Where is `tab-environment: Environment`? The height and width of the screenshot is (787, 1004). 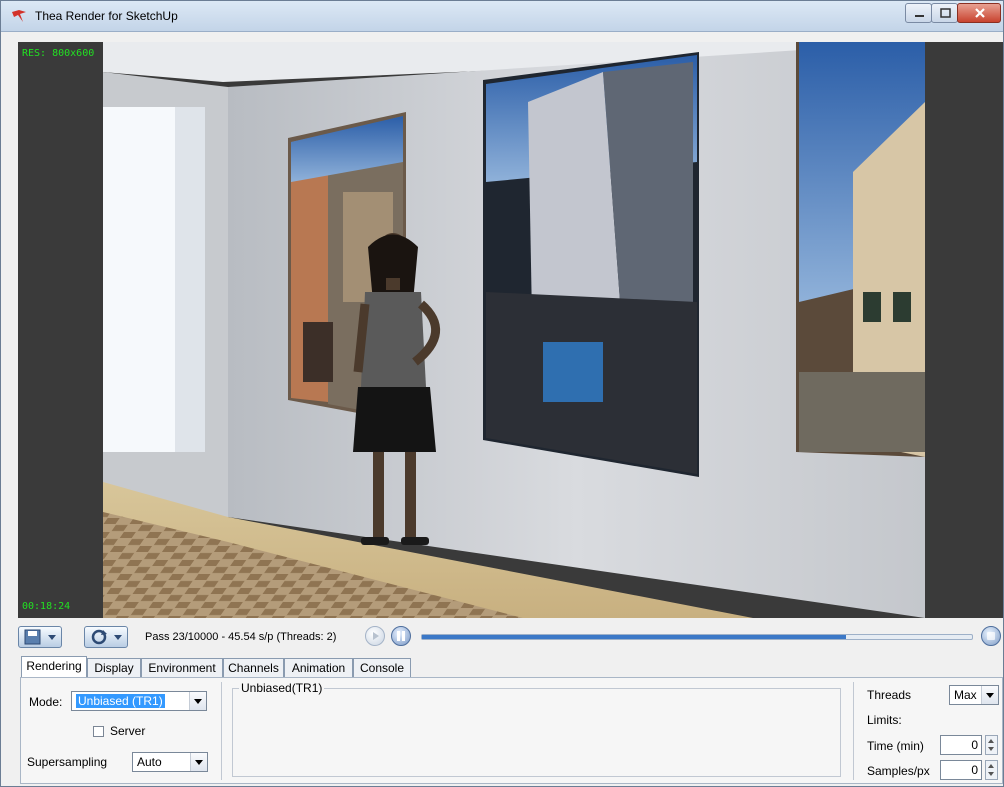 tab-environment: Environment is located at coordinates (182, 667).